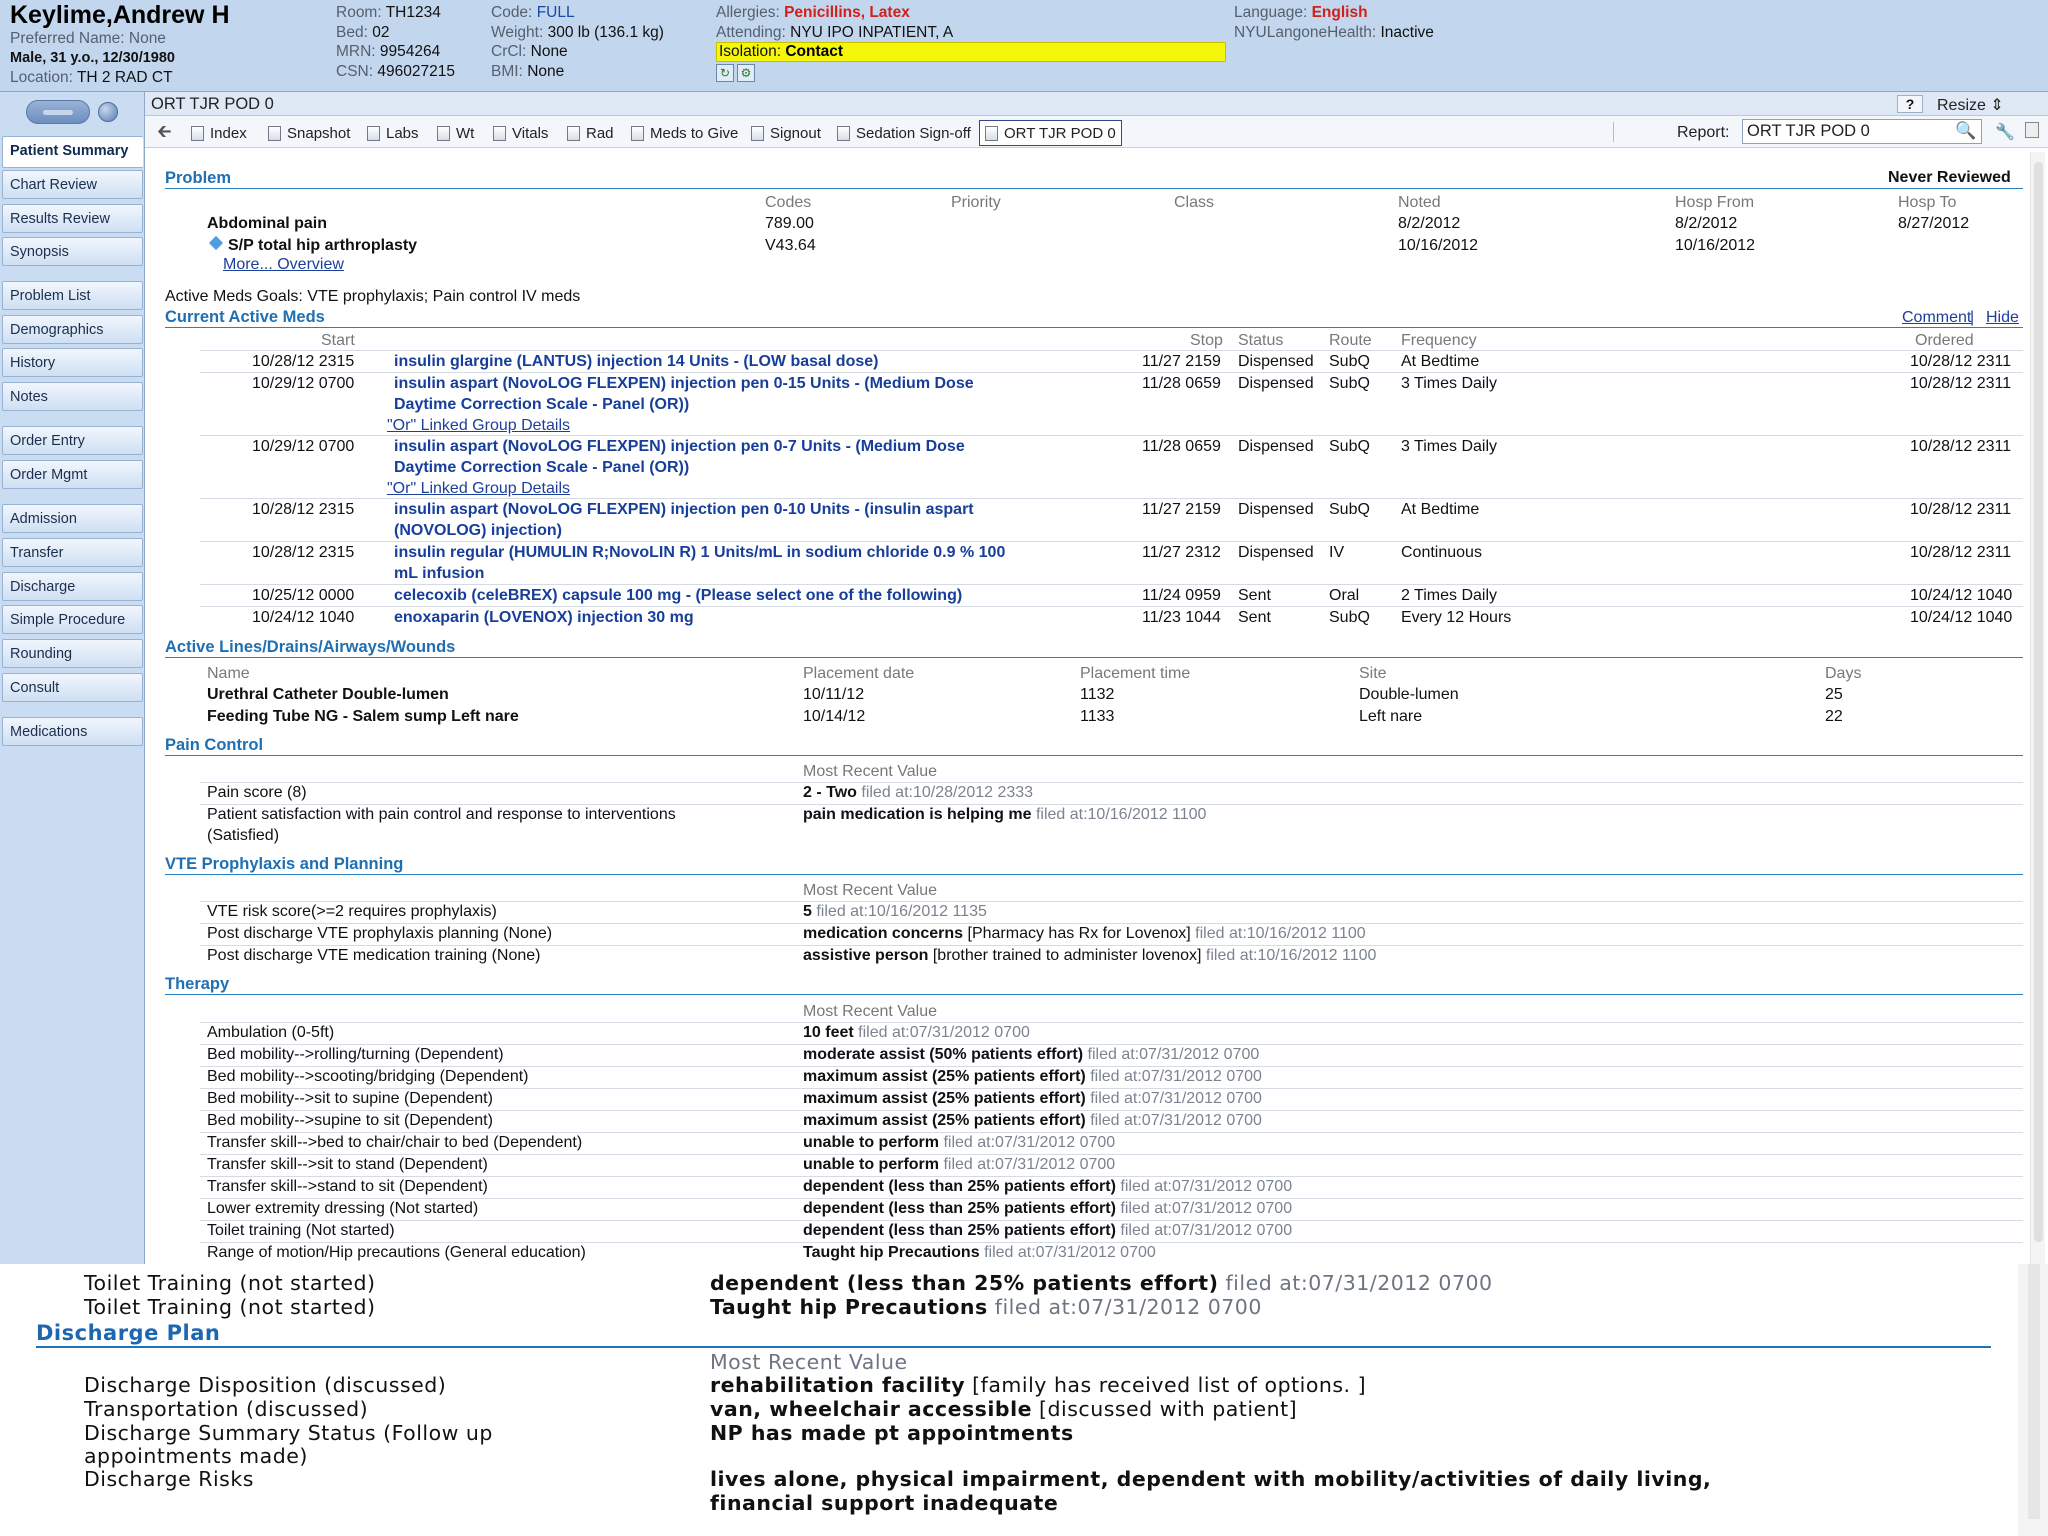  I want to click on attending-label: Attending:, so click(751, 32).